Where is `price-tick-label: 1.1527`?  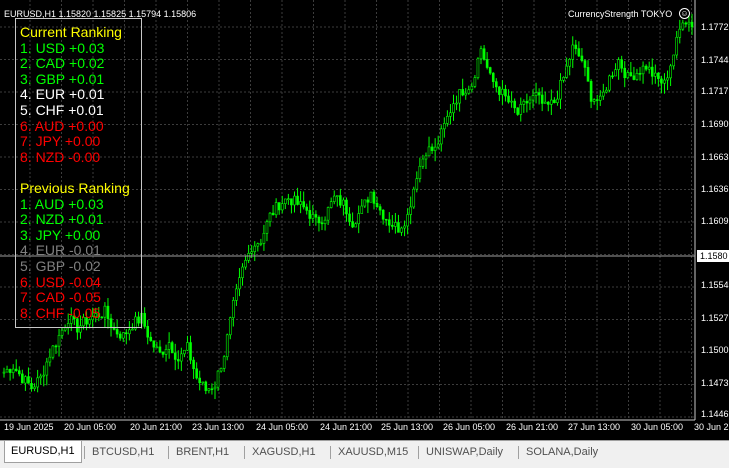 price-tick-label: 1.1527 is located at coordinates (715, 318).